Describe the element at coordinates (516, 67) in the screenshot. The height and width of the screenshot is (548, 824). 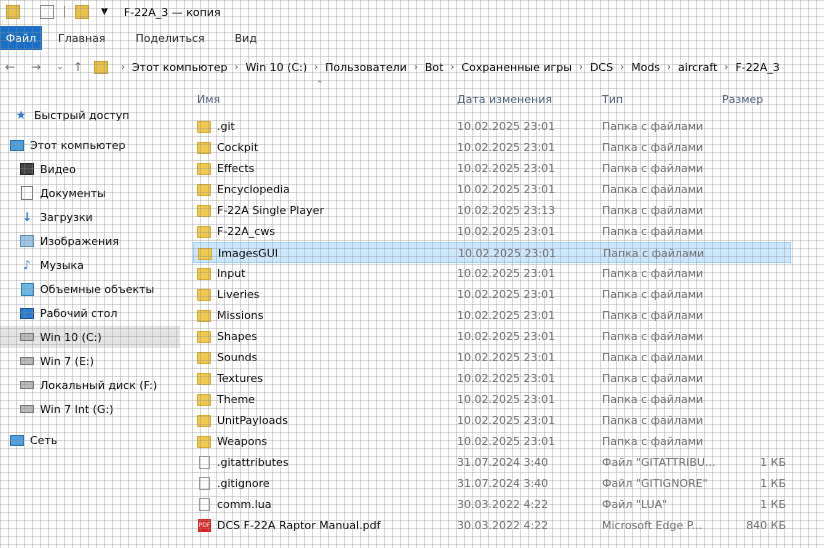
I see `breadcrumb-item: Сохраненные игры` at that location.